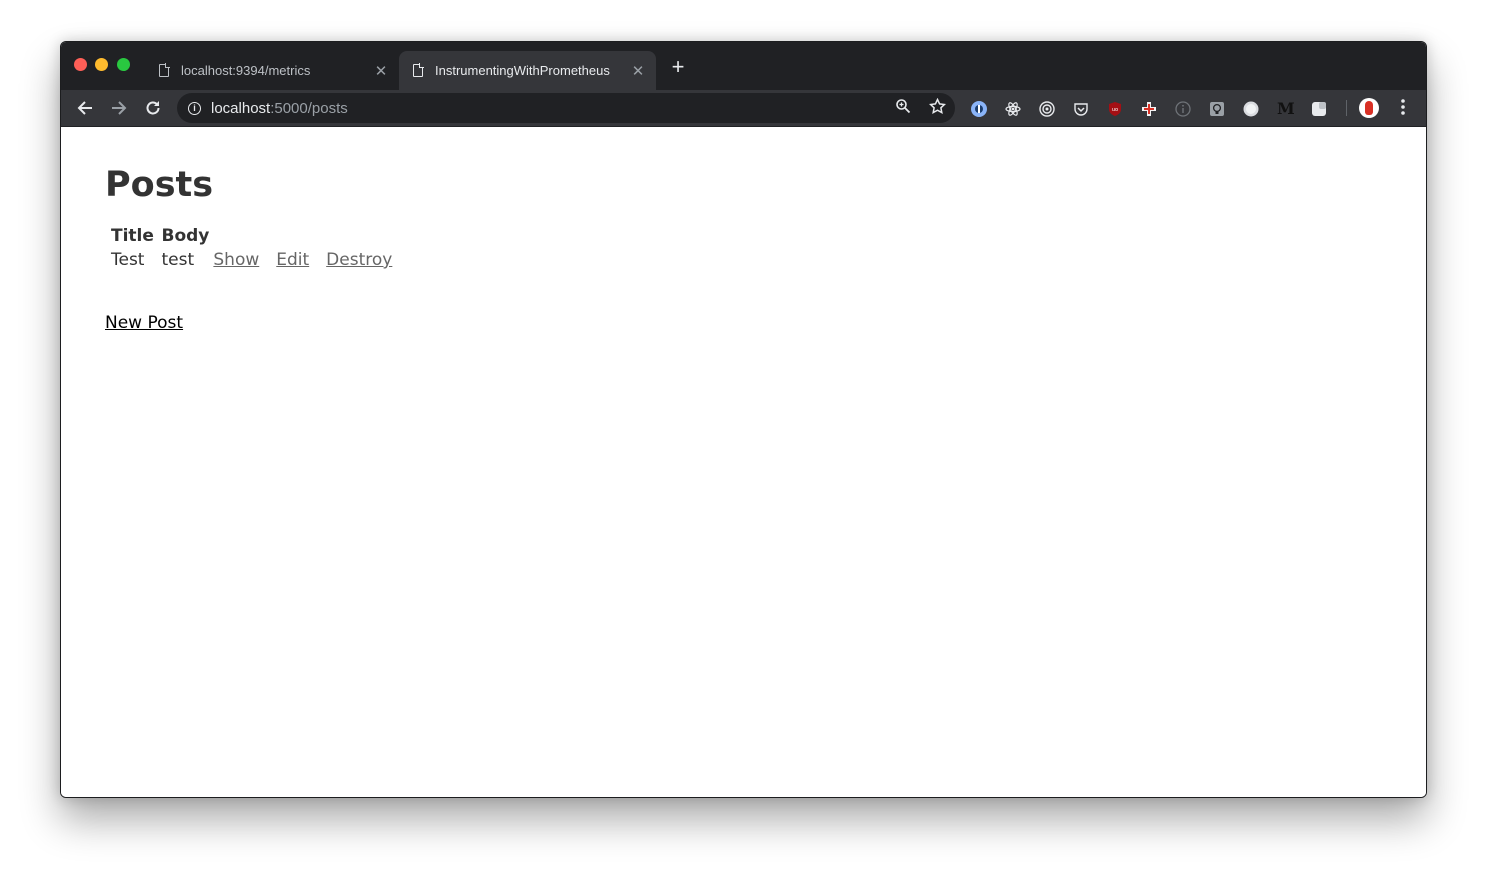  I want to click on forward-button, so click(119, 108).